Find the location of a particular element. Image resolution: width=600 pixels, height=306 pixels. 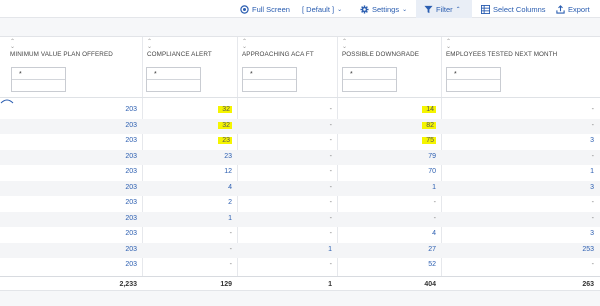

settings-dropdown: Settings ⌄ is located at coordinates (383, 9).